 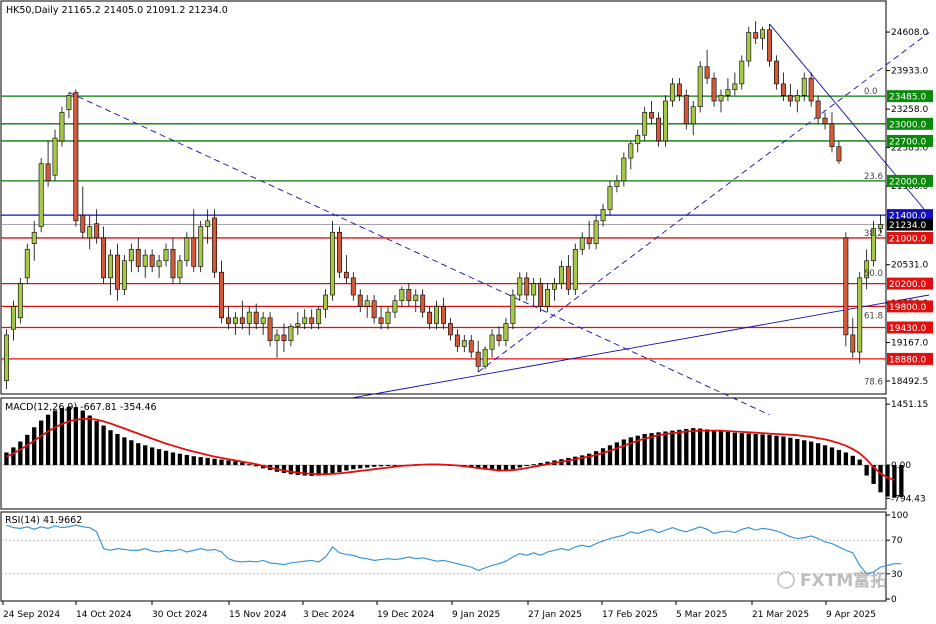 I want to click on x-tick-label-8: 17 Feb 2025, so click(x=630, y=615).